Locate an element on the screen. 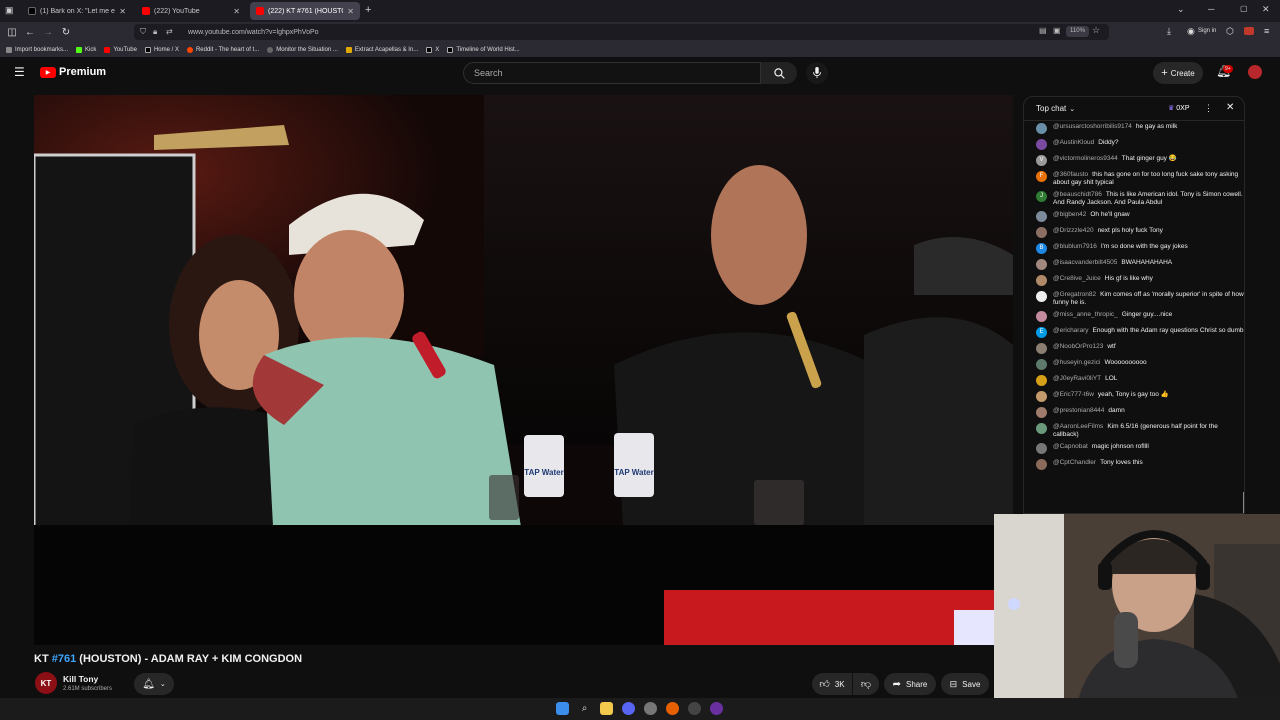 The width and height of the screenshot is (1280, 720). chat-author: @ursusarctoshorribilis9174 is located at coordinates (1092, 126).